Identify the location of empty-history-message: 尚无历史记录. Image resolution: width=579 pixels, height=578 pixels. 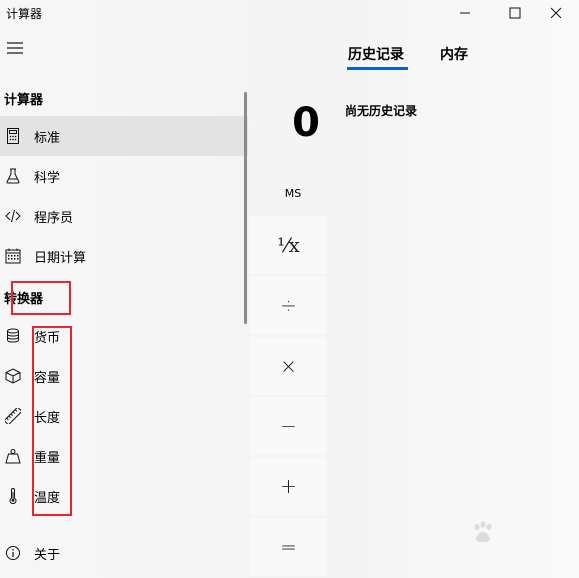
(381, 111).